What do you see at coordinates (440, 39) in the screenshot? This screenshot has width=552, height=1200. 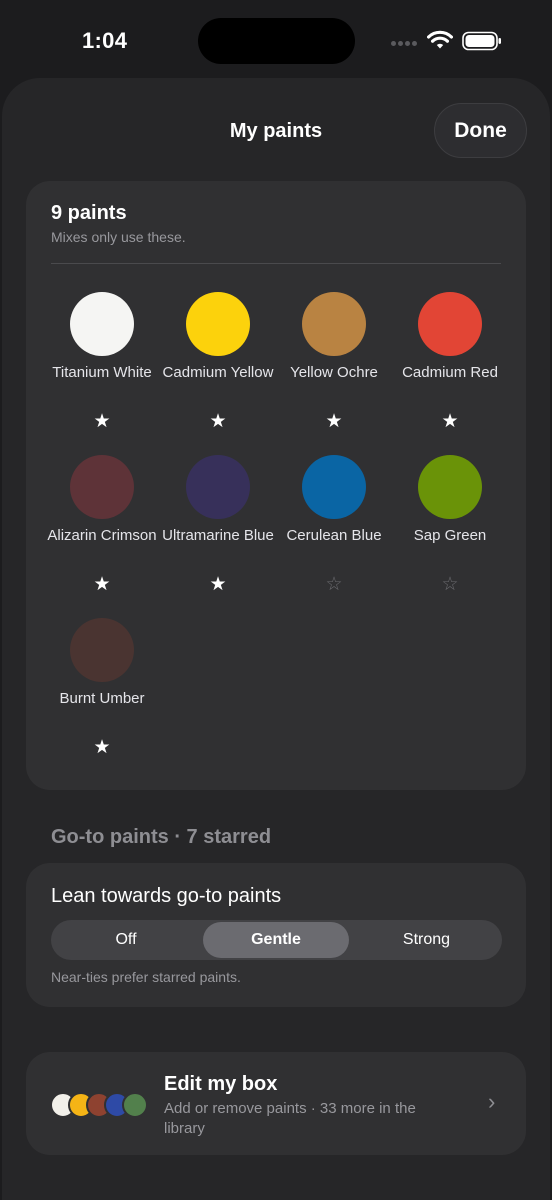 I see `wifi-icon` at bounding box center [440, 39].